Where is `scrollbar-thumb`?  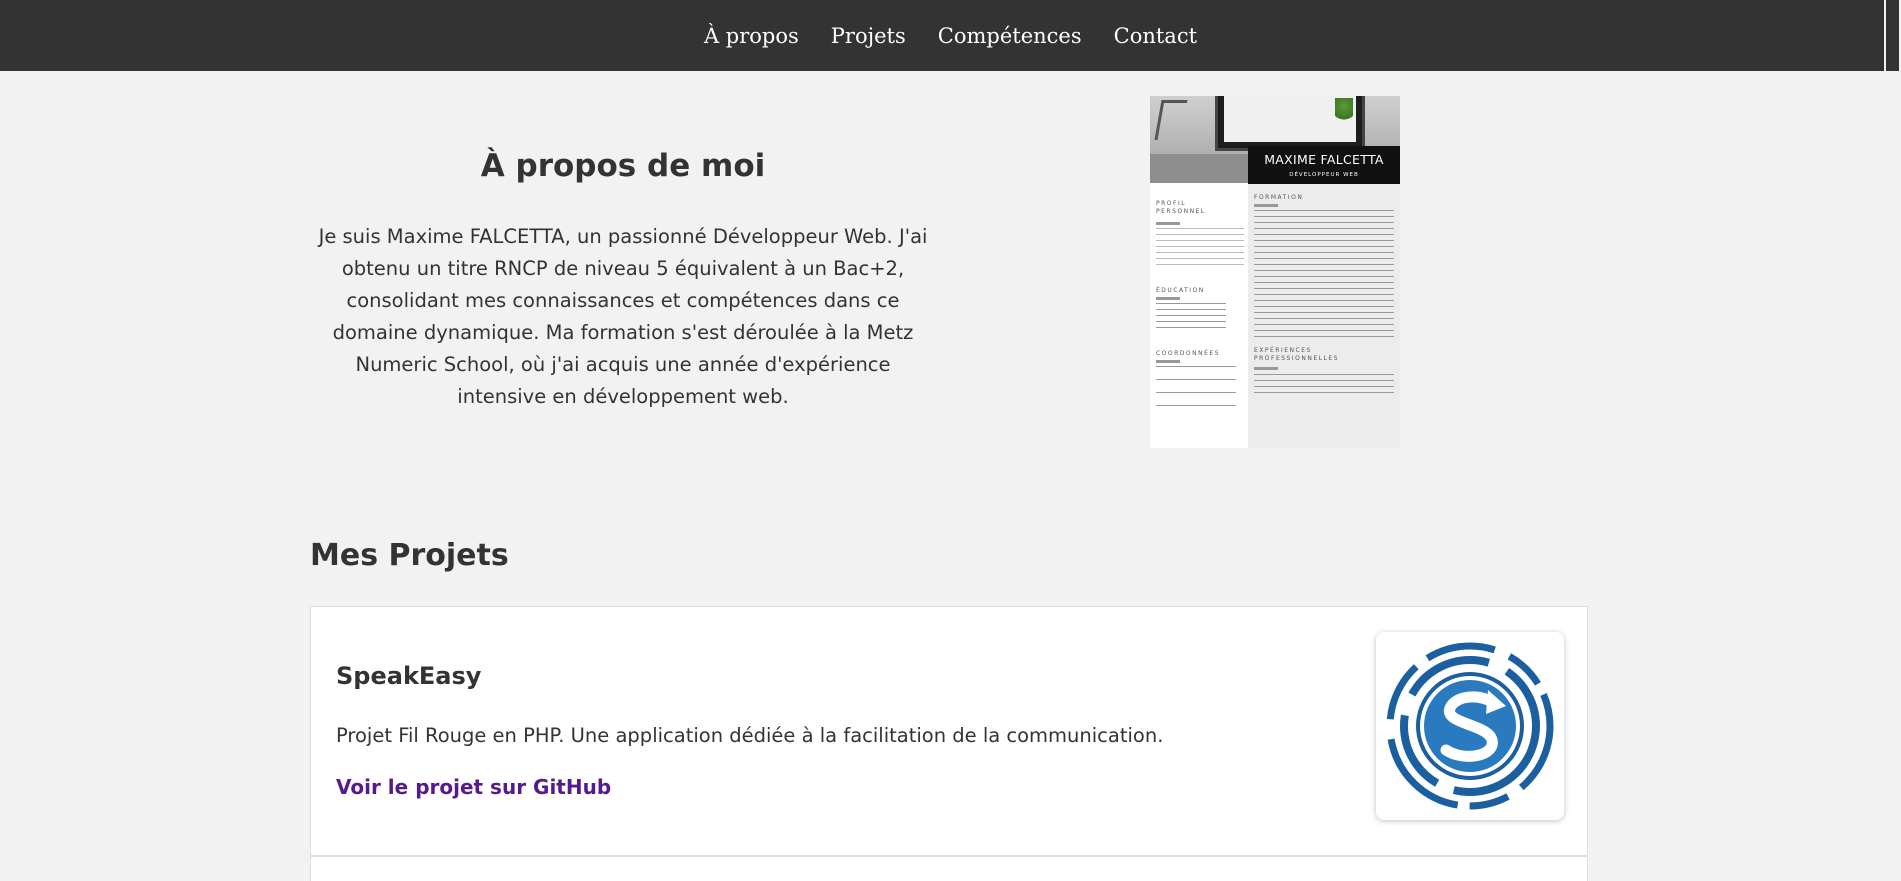
scrollbar-thumb is located at coordinates (1892, 35).